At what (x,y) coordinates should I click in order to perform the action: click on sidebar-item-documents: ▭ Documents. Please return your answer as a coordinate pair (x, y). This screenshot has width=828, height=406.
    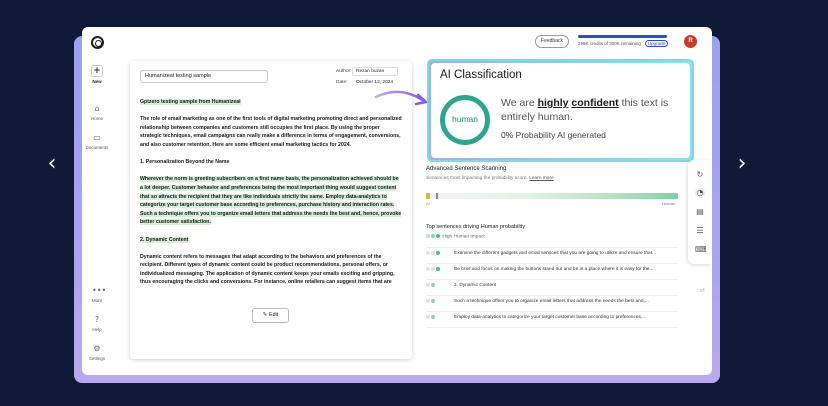
    Looking at the image, I should click on (97, 141).